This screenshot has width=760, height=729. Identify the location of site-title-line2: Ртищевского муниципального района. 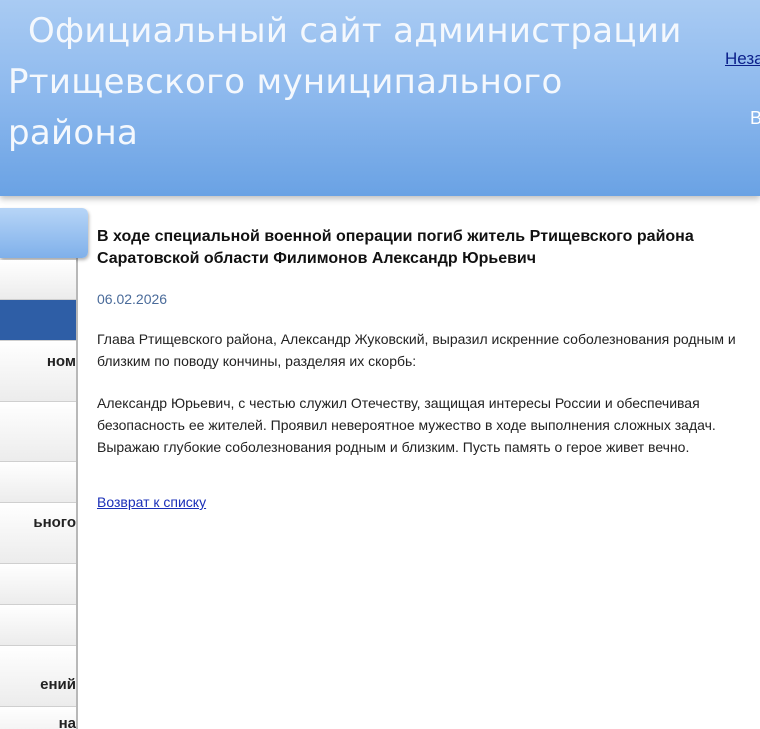
(285, 107).